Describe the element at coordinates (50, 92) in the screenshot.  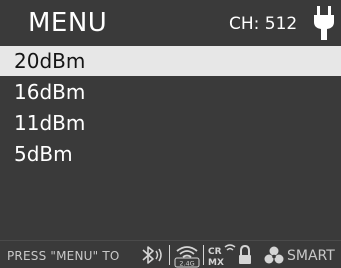
I see `menu-item-label: 16dBm` at that location.